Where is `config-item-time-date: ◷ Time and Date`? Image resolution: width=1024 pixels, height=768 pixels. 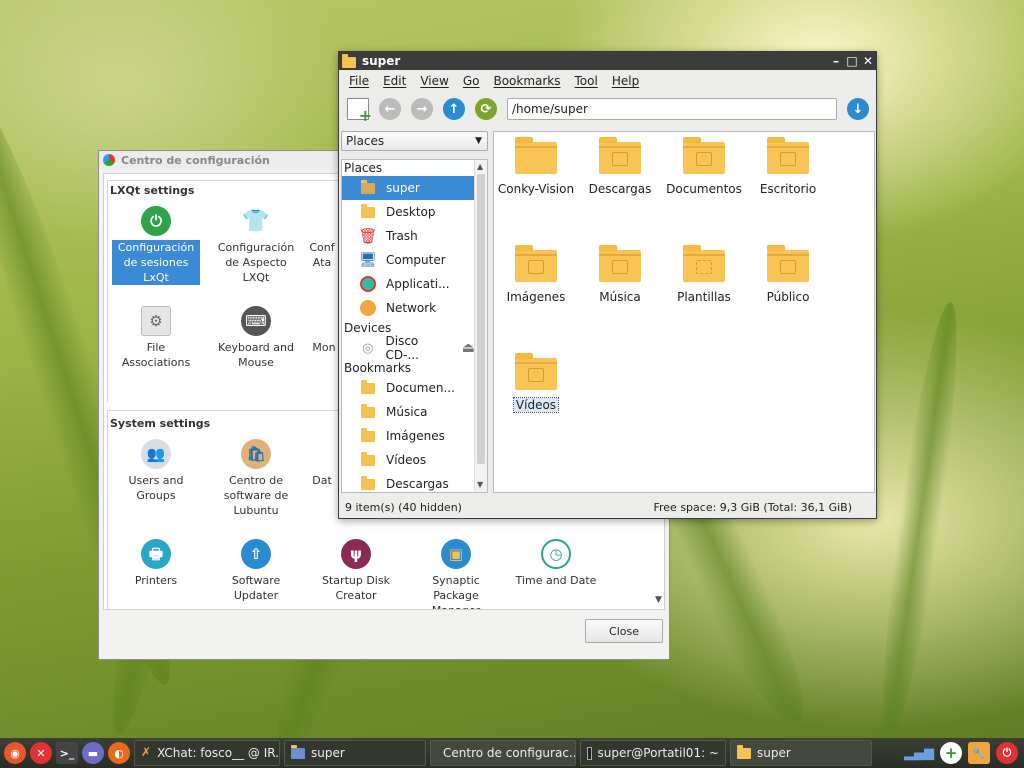 config-item-time-date: ◷ Time and Date is located at coordinates (556, 563).